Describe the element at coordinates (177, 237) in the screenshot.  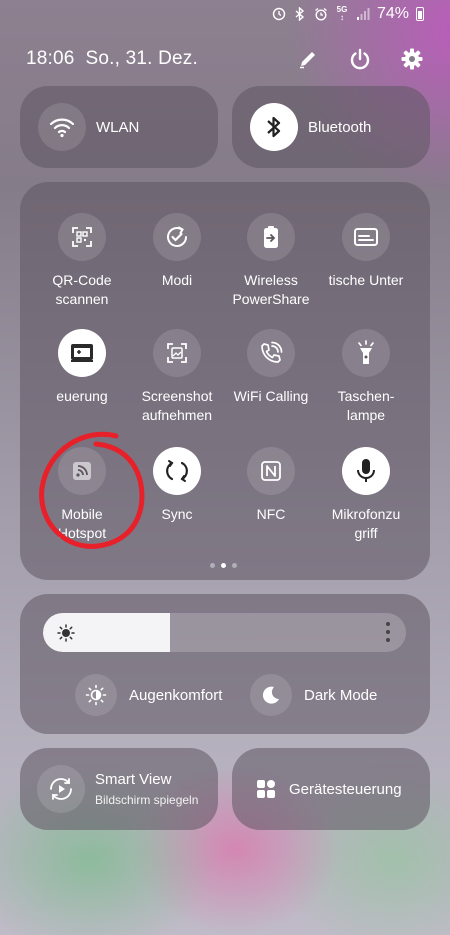
I see `modes-check-icon` at that location.